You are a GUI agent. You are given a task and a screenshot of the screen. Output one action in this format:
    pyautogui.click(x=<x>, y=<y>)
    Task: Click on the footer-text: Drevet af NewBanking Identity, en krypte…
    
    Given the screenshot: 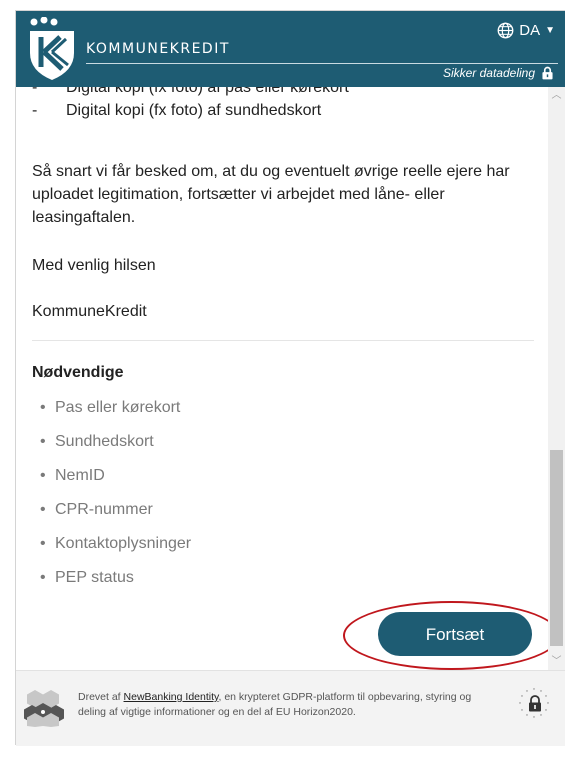 What is the action you would take?
    pyautogui.click(x=275, y=704)
    